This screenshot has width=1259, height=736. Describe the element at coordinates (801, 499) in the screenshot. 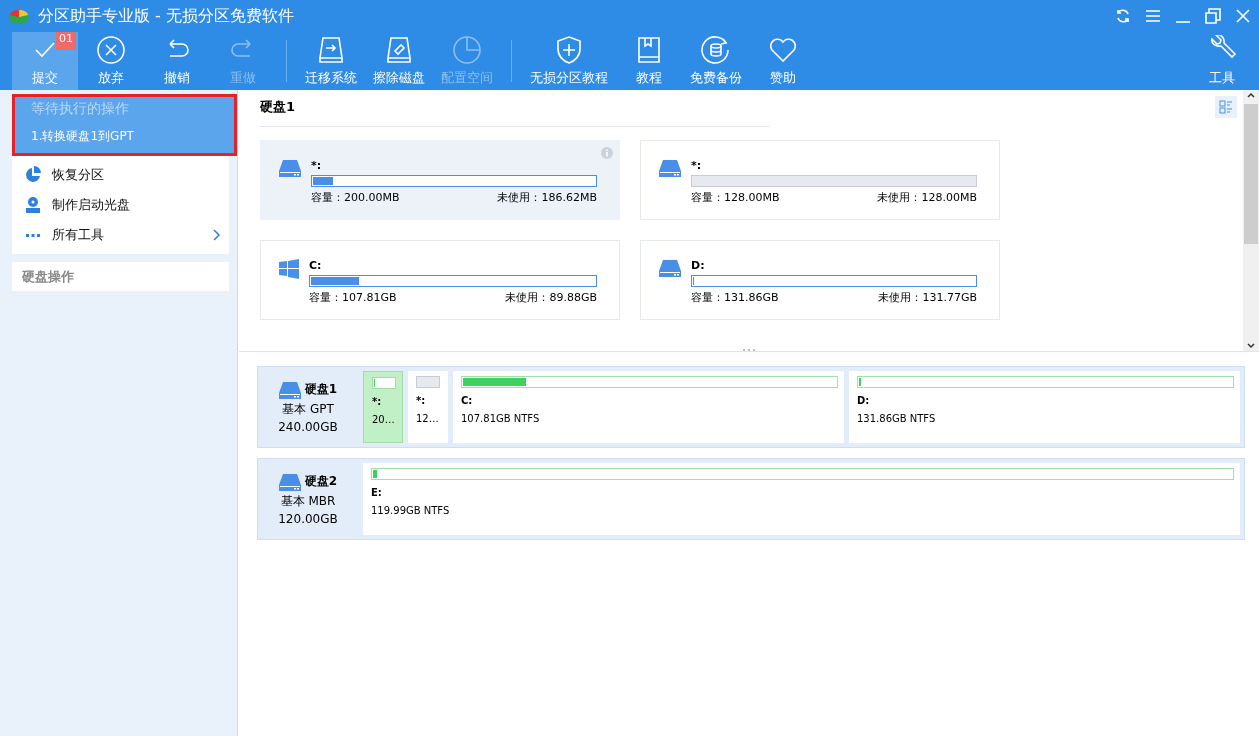

I see `partition-block: E: 119.99GB NTFS` at that location.